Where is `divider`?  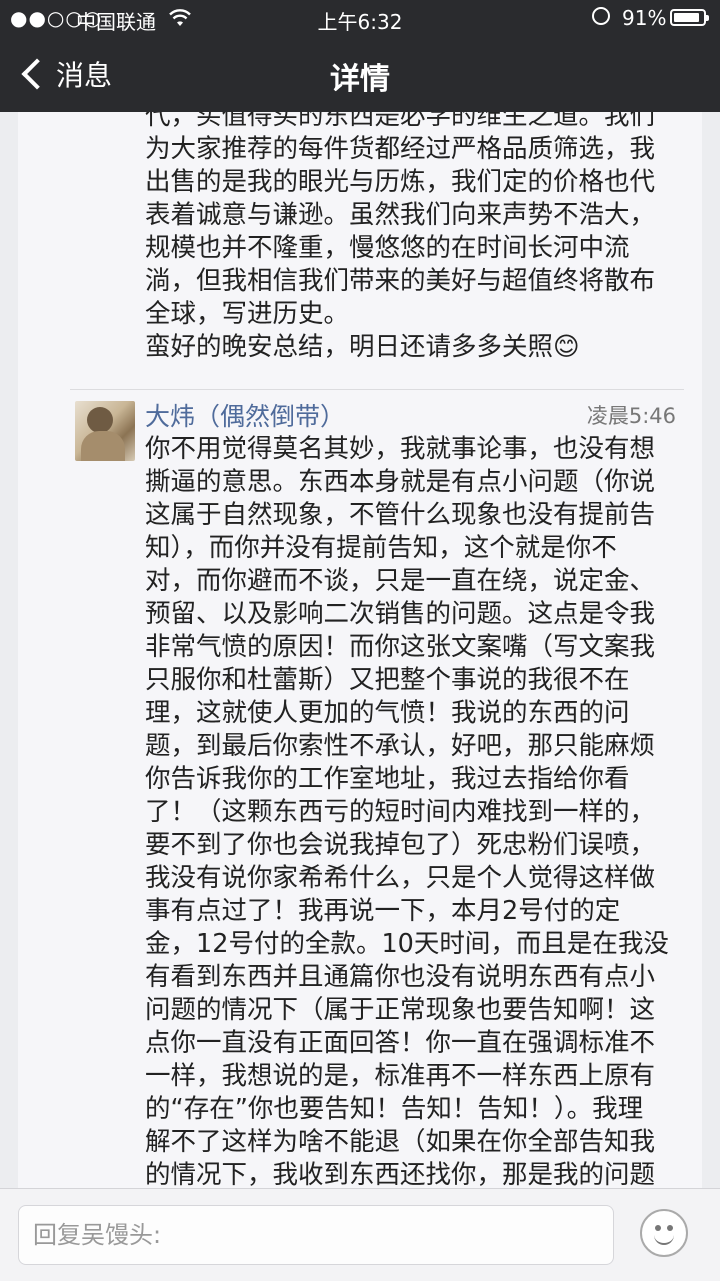
divider is located at coordinates (377, 389).